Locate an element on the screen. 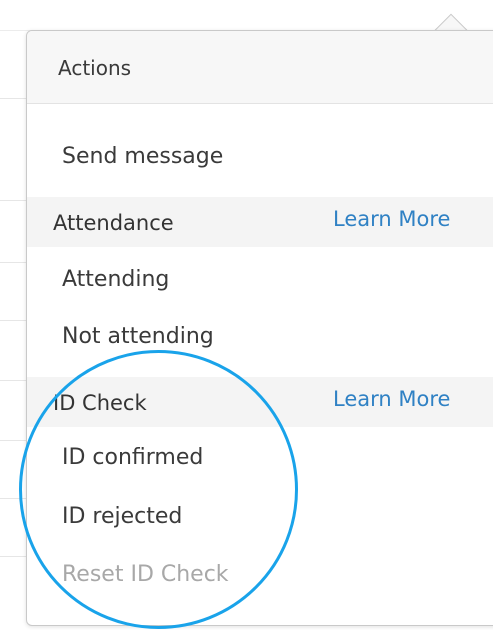  attendance-learn-more-link: Learn More is located at coordinates (391, 219).